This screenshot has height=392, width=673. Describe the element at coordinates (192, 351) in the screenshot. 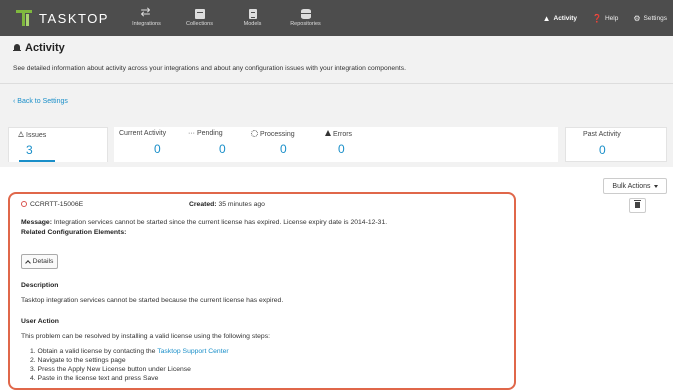

I see `support-center-link: Tasktop Support Center` at that location.